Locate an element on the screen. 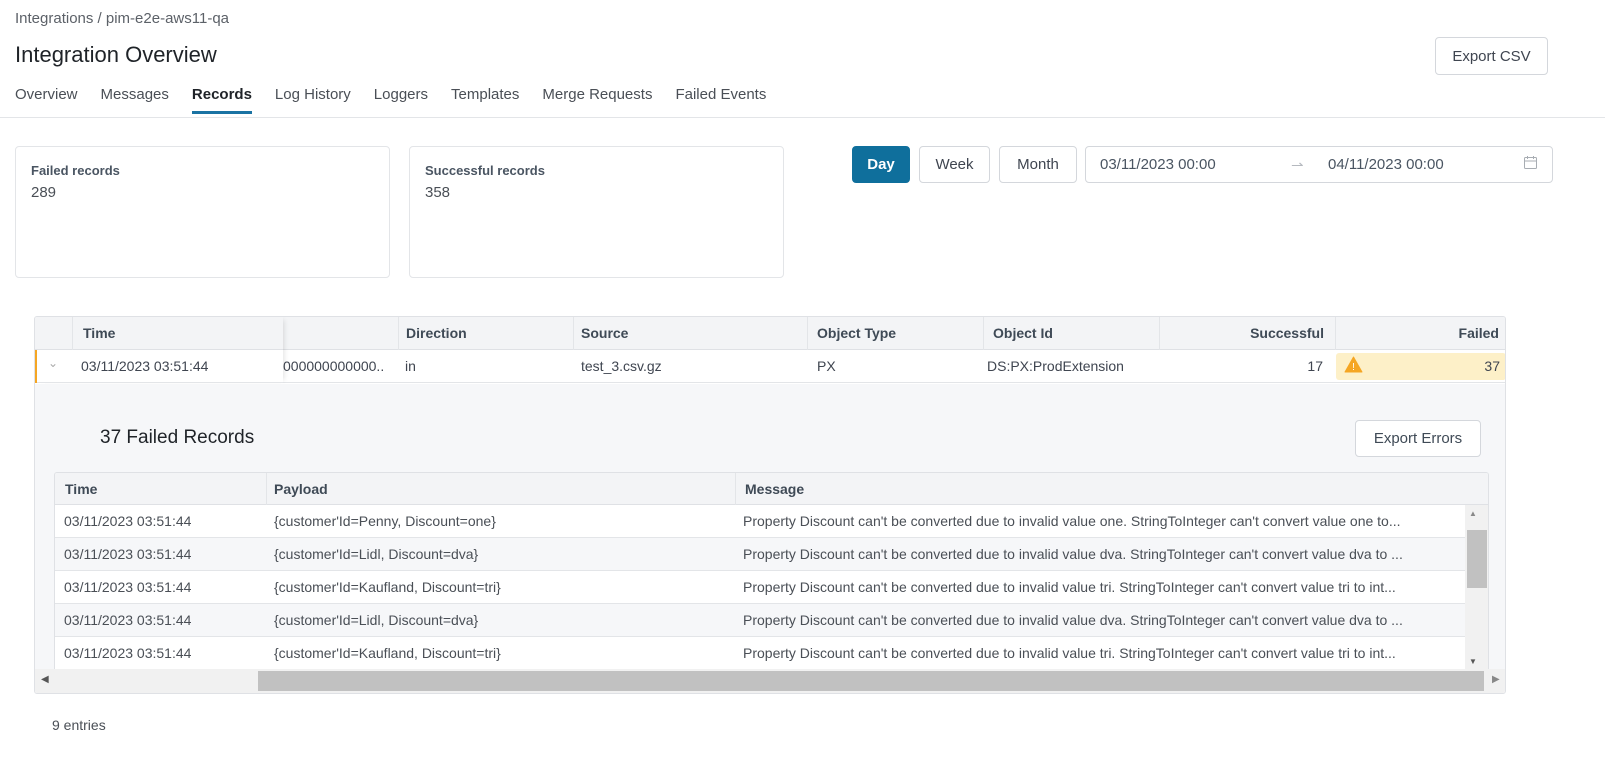  month-button: Month is located at coordinates (1038, 164).